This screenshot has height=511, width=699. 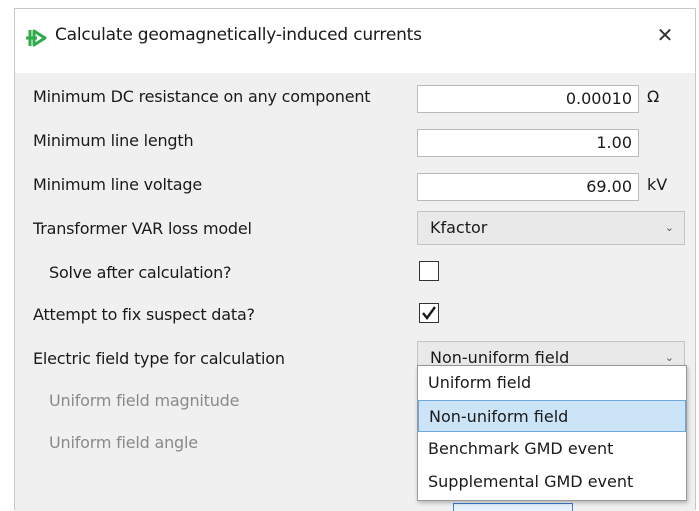 I want to click on uniform-field-angle-label: Uniform field angle, so click(x=123, y=442).